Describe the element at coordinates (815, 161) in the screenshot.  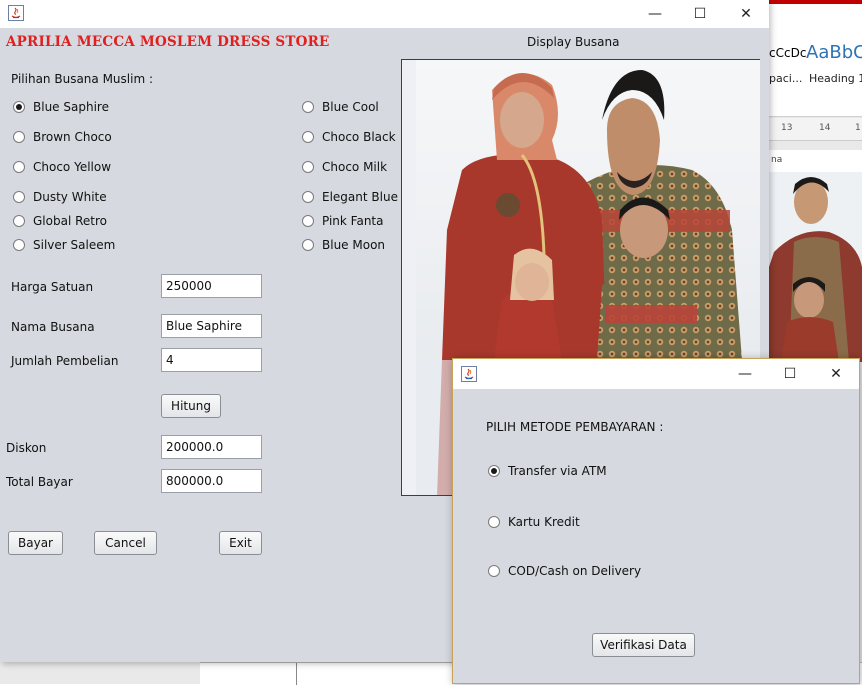
I see `navigation-strip: na` at that location.